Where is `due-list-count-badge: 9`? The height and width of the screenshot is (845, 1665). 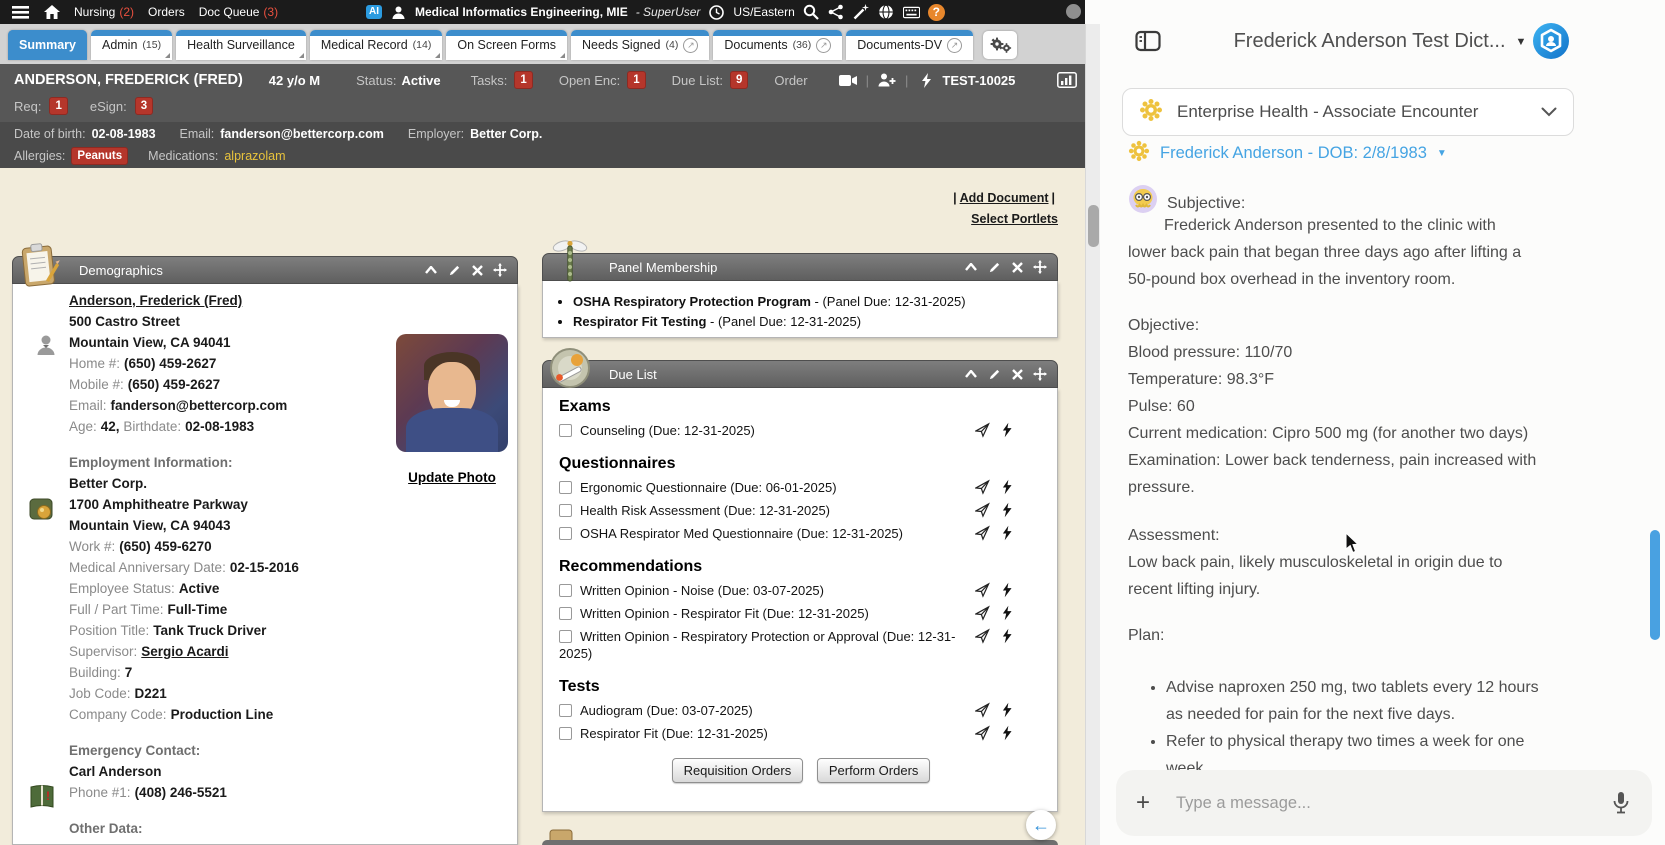
due-list-count-badge: 9 is located at coordinates (739, 80).